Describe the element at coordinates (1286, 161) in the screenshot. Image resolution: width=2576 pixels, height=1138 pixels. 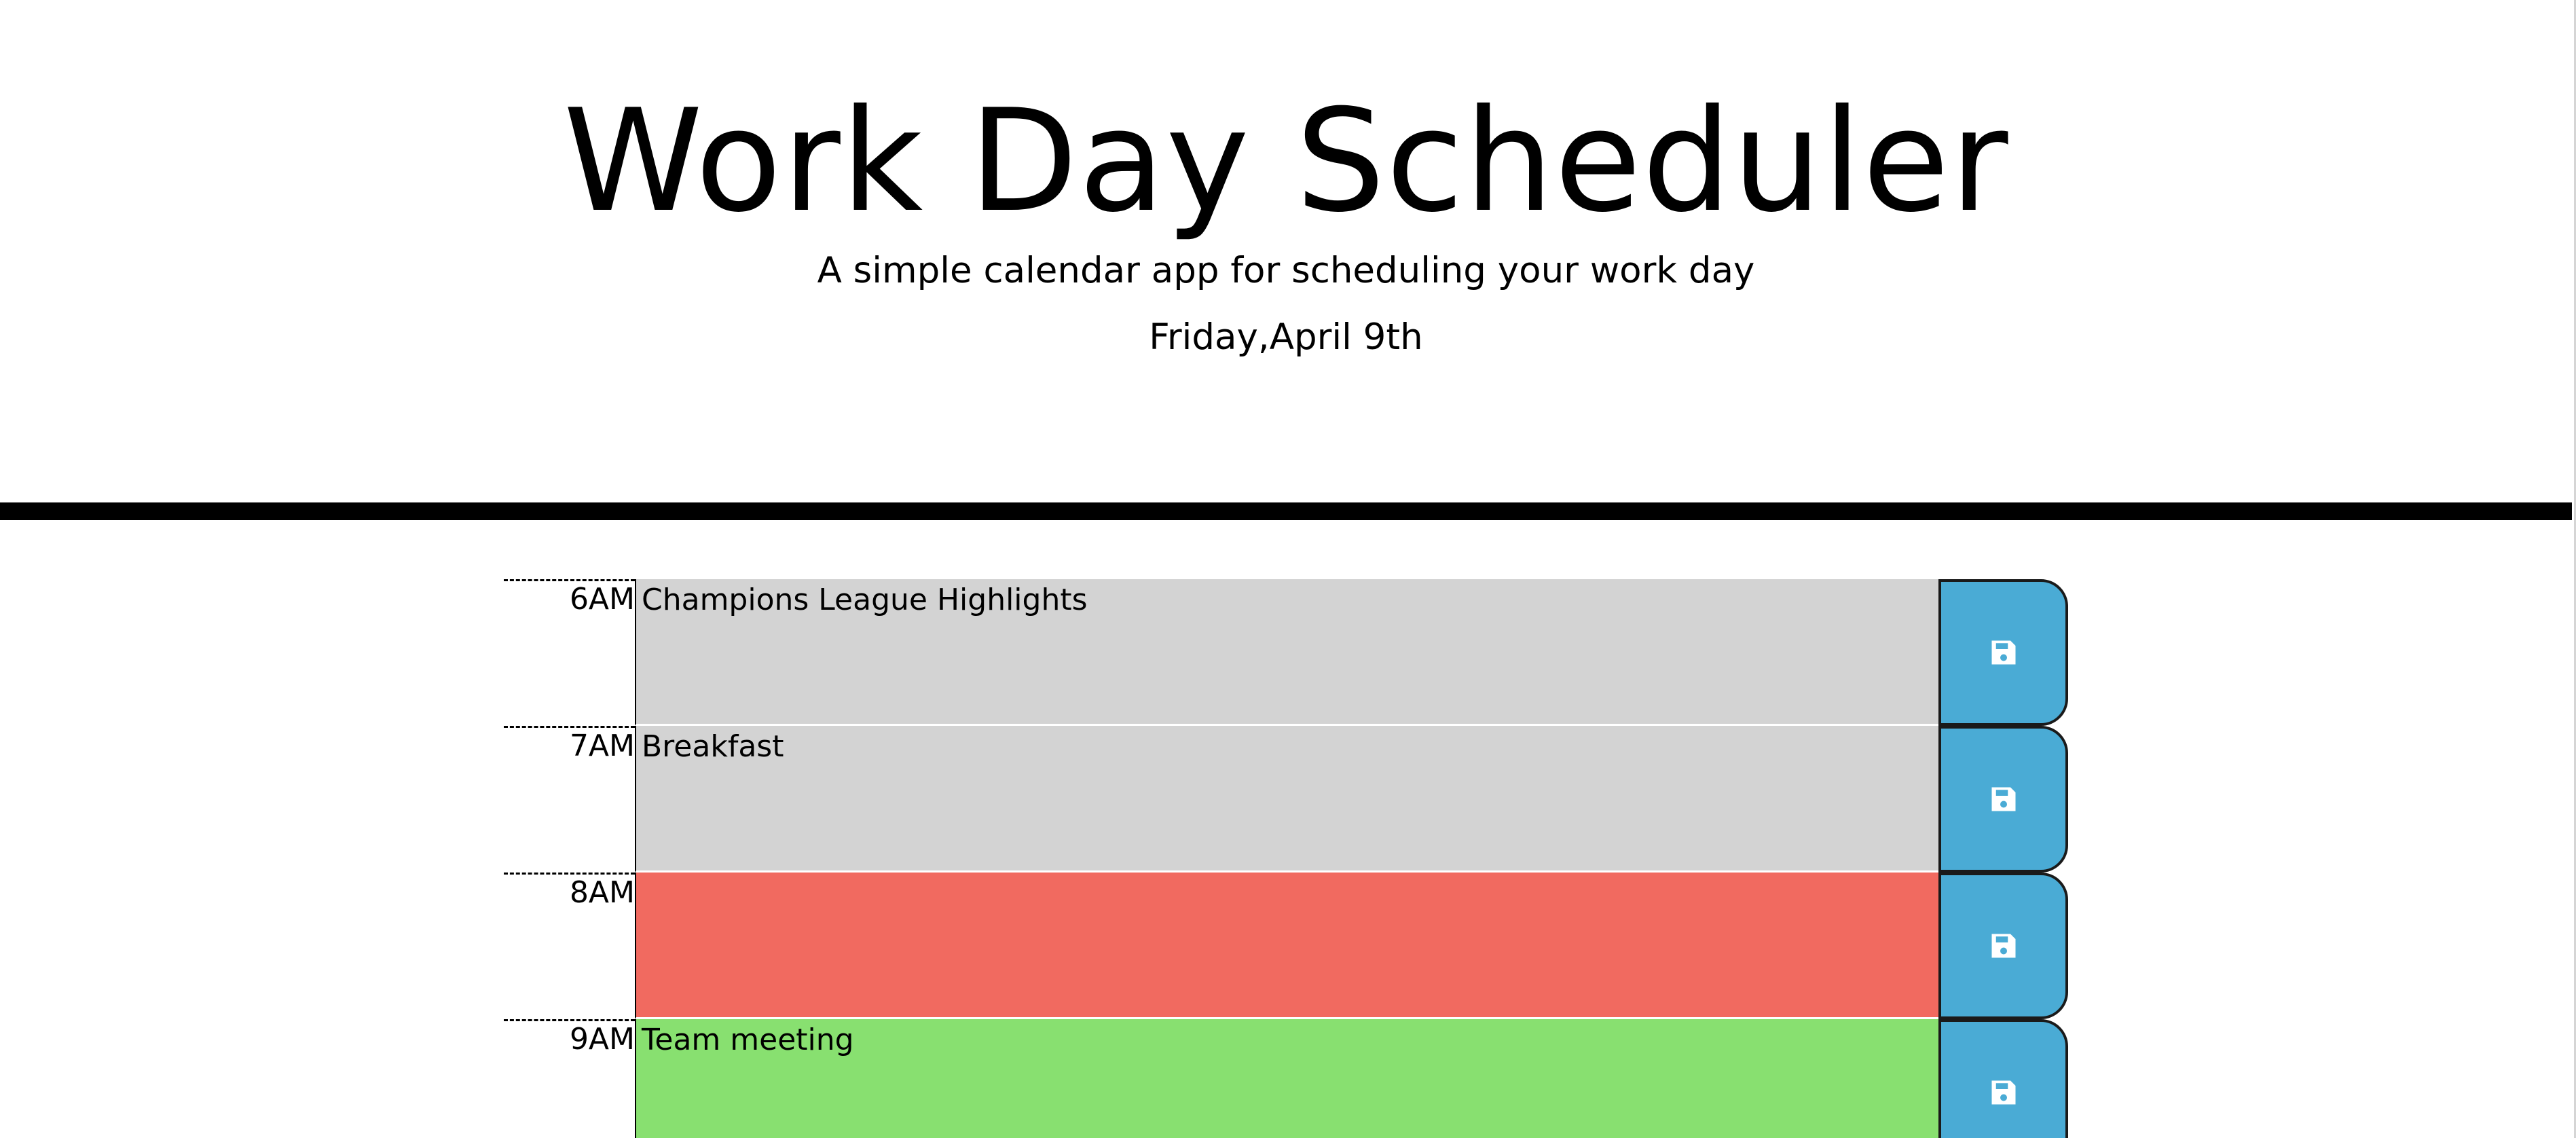
I see `page-title: Work Day Scheduler` at that location.